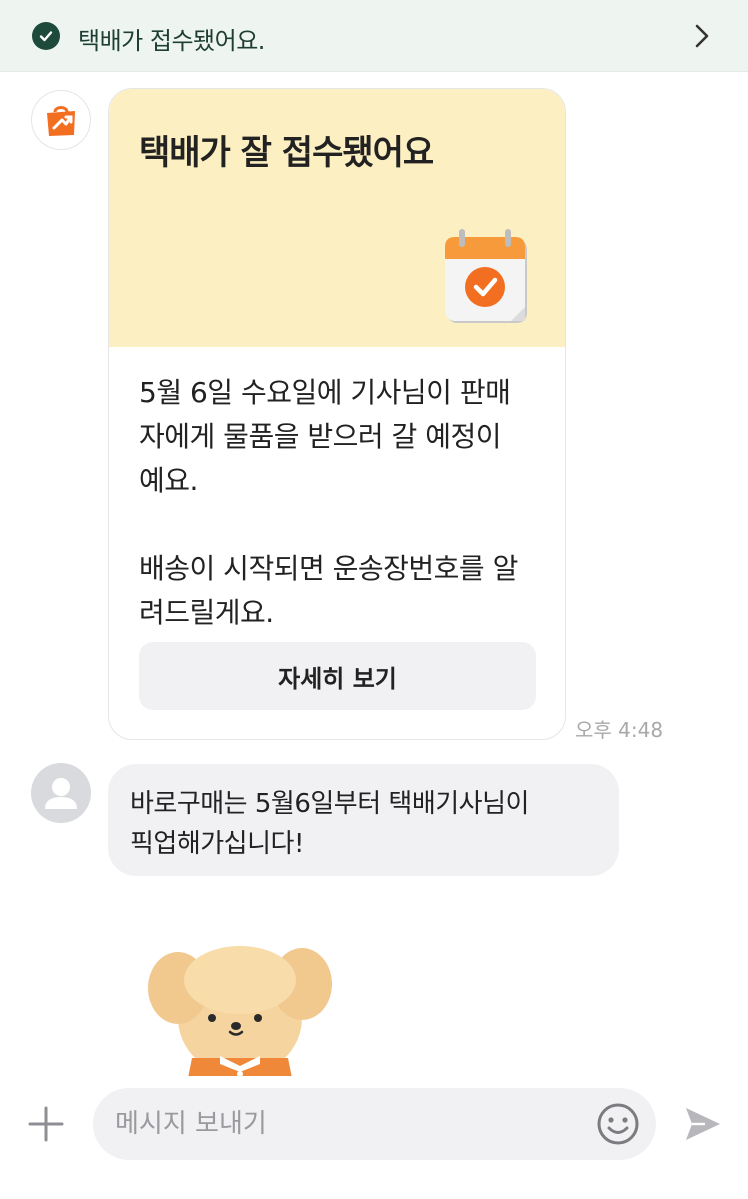  I want to click on card-paragraph-1: 5월 6일 수요일에 기사님이 판매 자에게 물품을 받으러 갈 예정이 예요., so click(325, 436).